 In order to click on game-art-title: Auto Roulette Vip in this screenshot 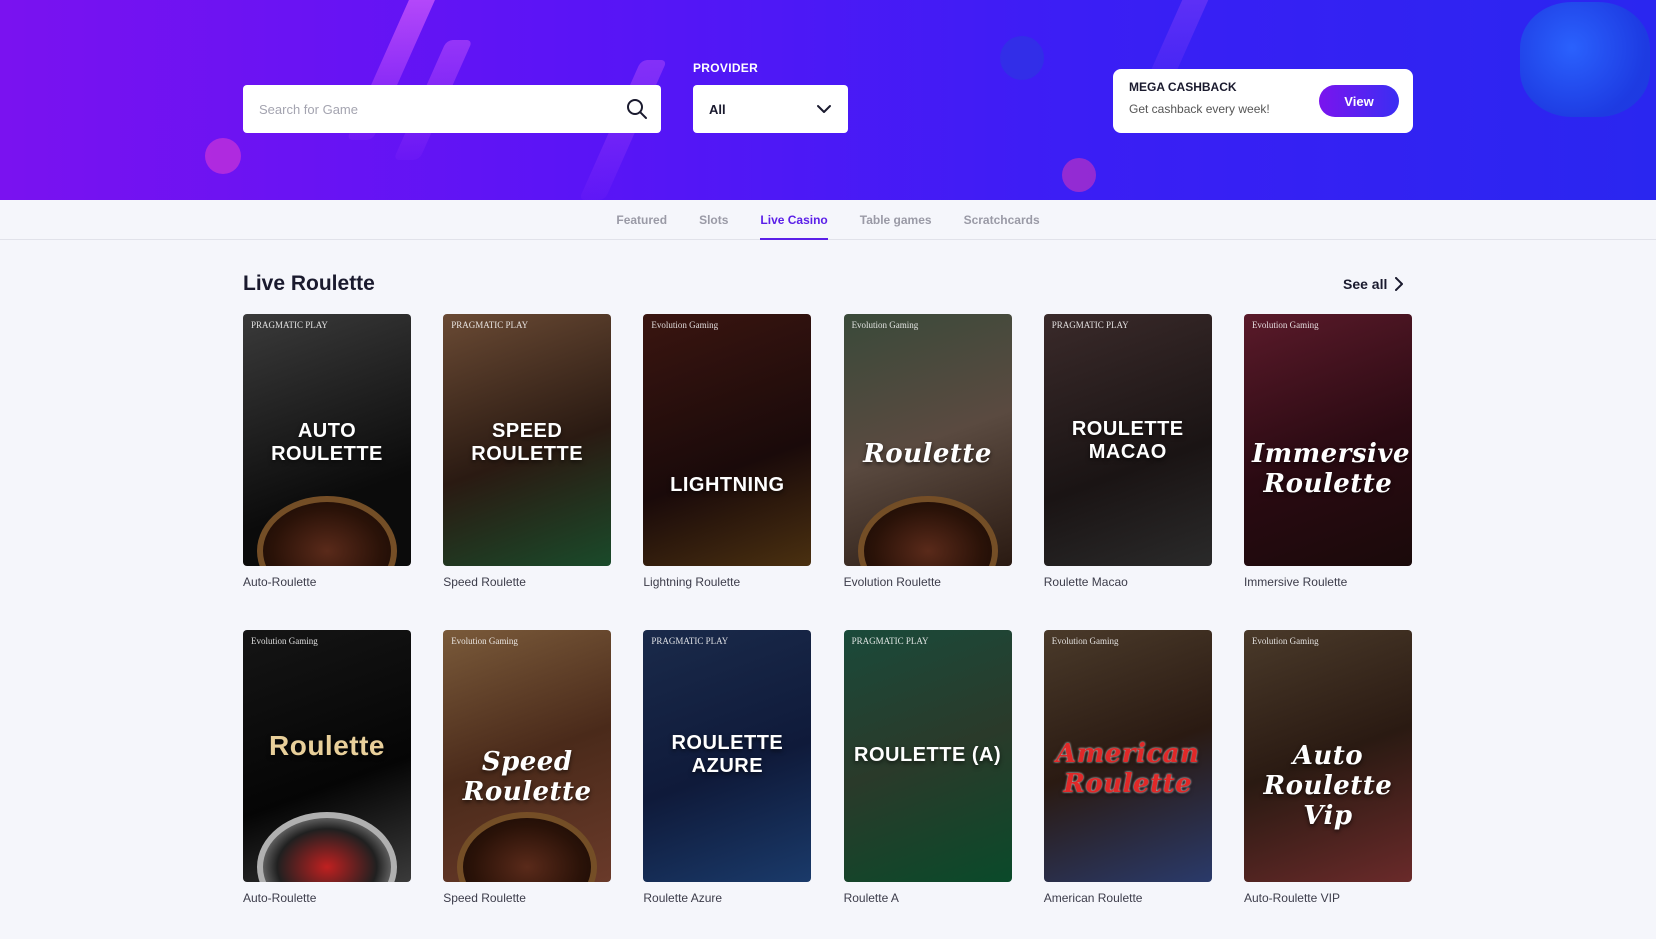, I will do `click(1328, 786)`.